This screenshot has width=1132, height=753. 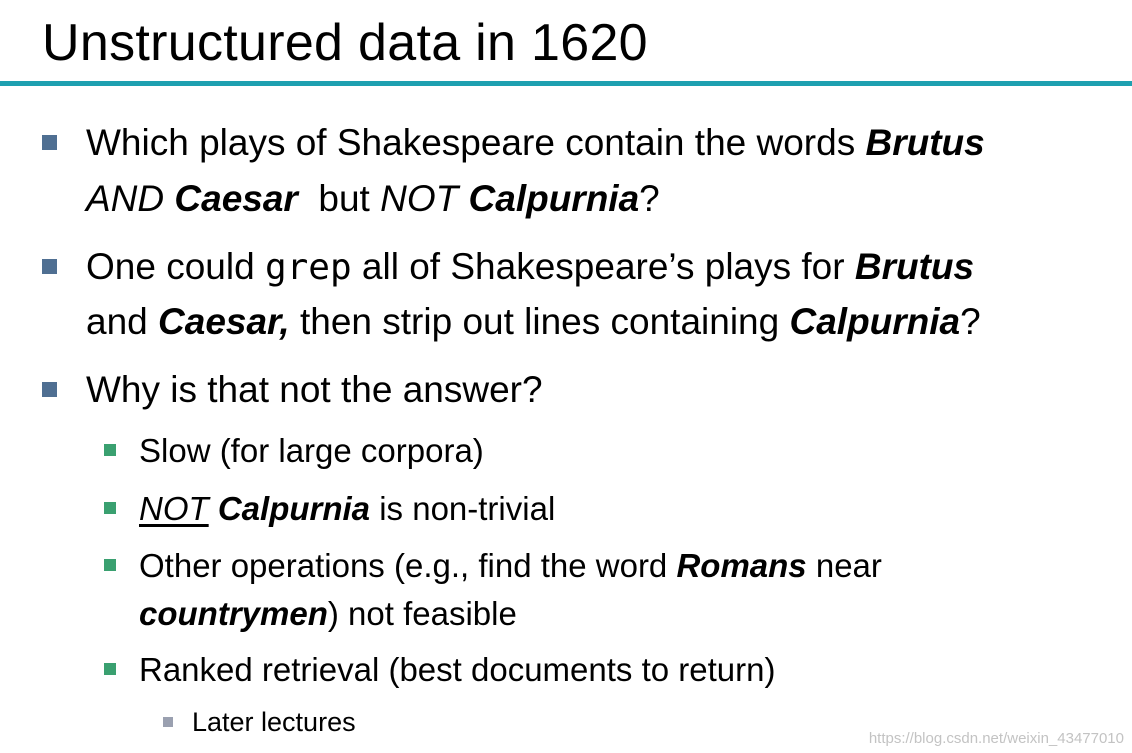 I want to click on text: Slow (for large corpora), so click(x=311, y=450).